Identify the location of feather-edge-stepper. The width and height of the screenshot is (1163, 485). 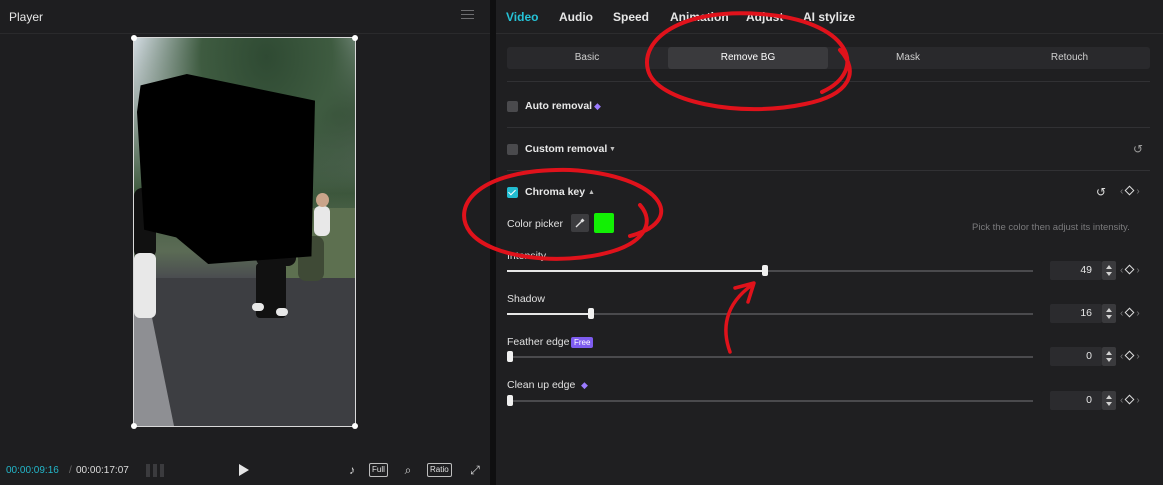
(1109, 356).